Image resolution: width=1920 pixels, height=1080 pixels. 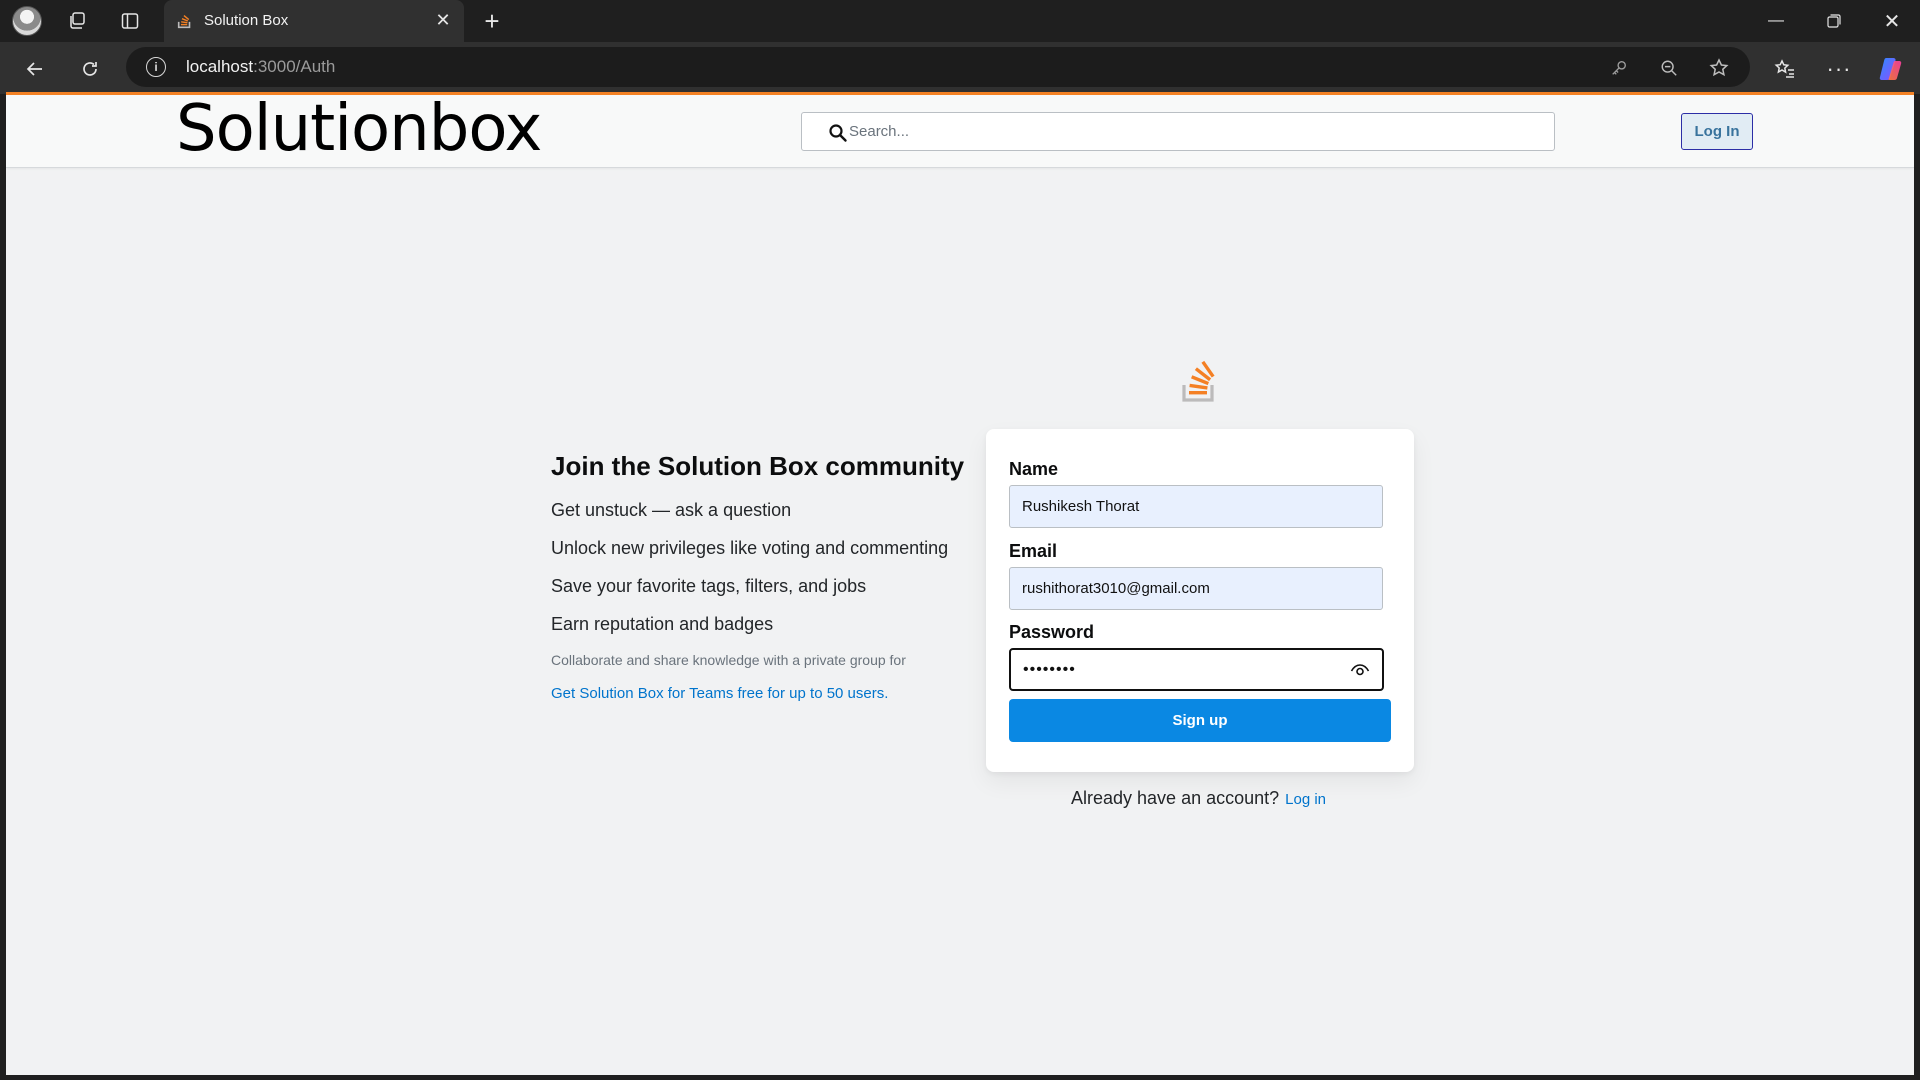 What do you see at coordinates (1049, 669) in the screenshot?
I see `password-value: ••••••••` at bounding box center [1049, 669].